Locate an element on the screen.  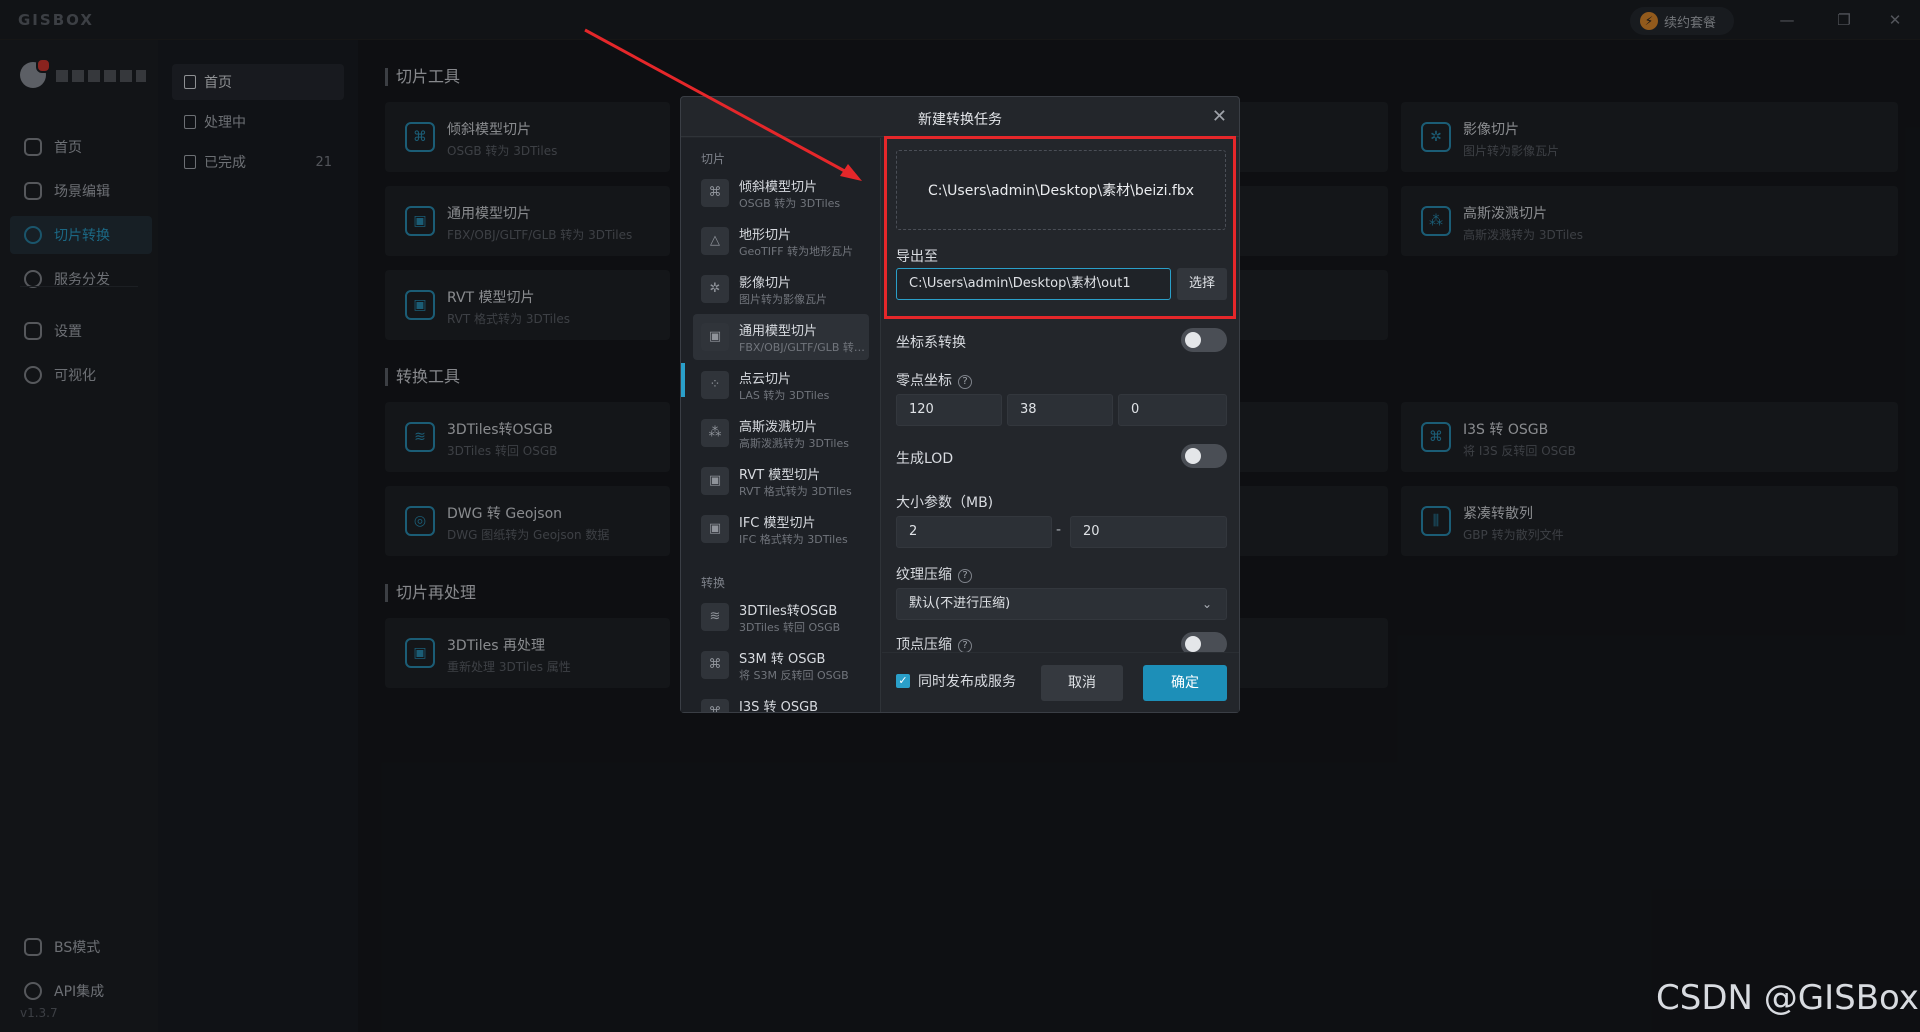
size-label: 大小参数（MB) is located at coordinates (945, 503).